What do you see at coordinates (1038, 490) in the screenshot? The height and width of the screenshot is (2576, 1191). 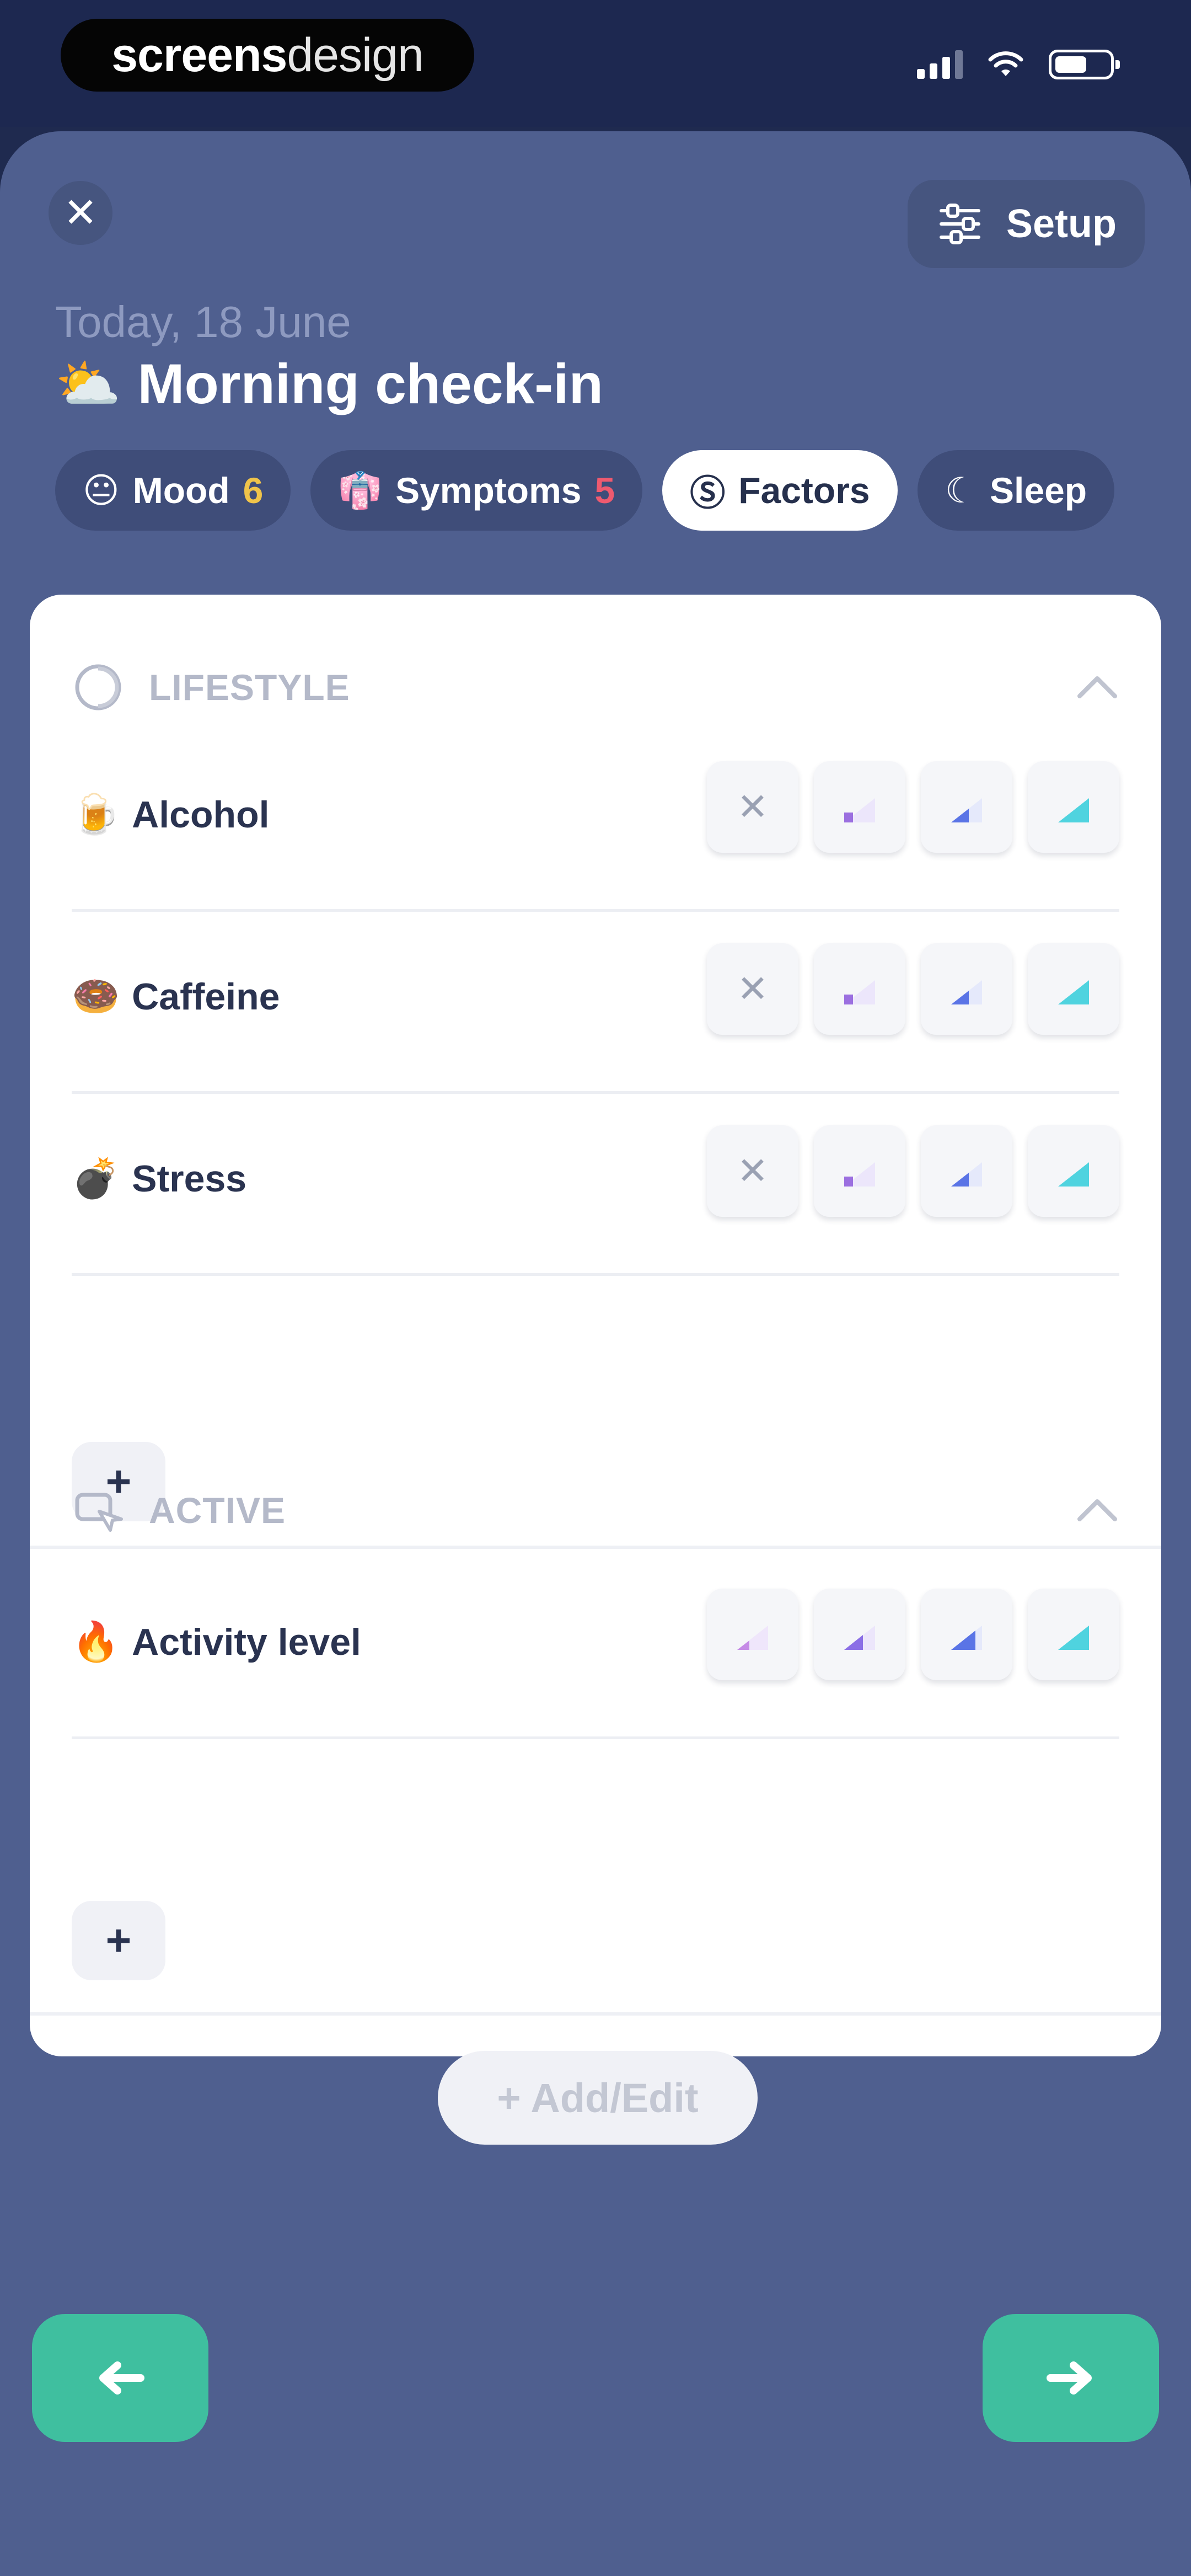 I see `tab-label: Sleep` at bounding box center [1038, 490].